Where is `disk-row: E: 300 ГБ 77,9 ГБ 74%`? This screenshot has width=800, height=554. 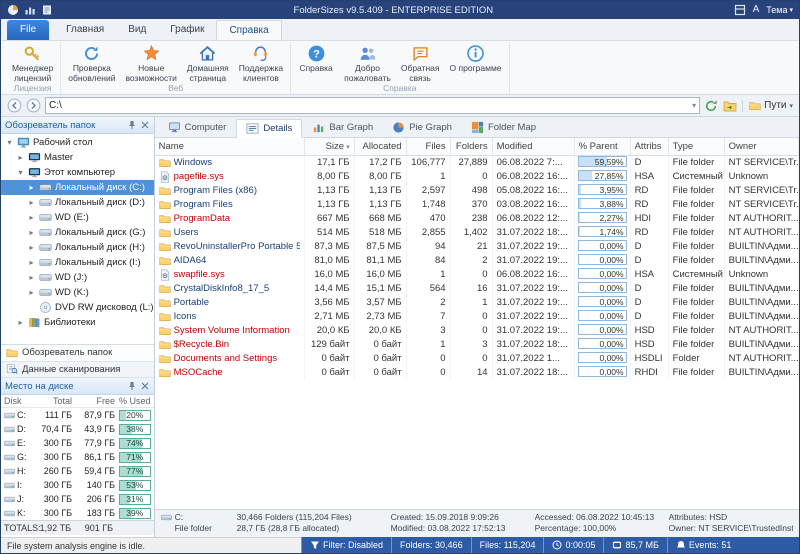
disk-row: E: 300 ГБ 77,9 ГБ 74% is located at coordinates (77, 443).